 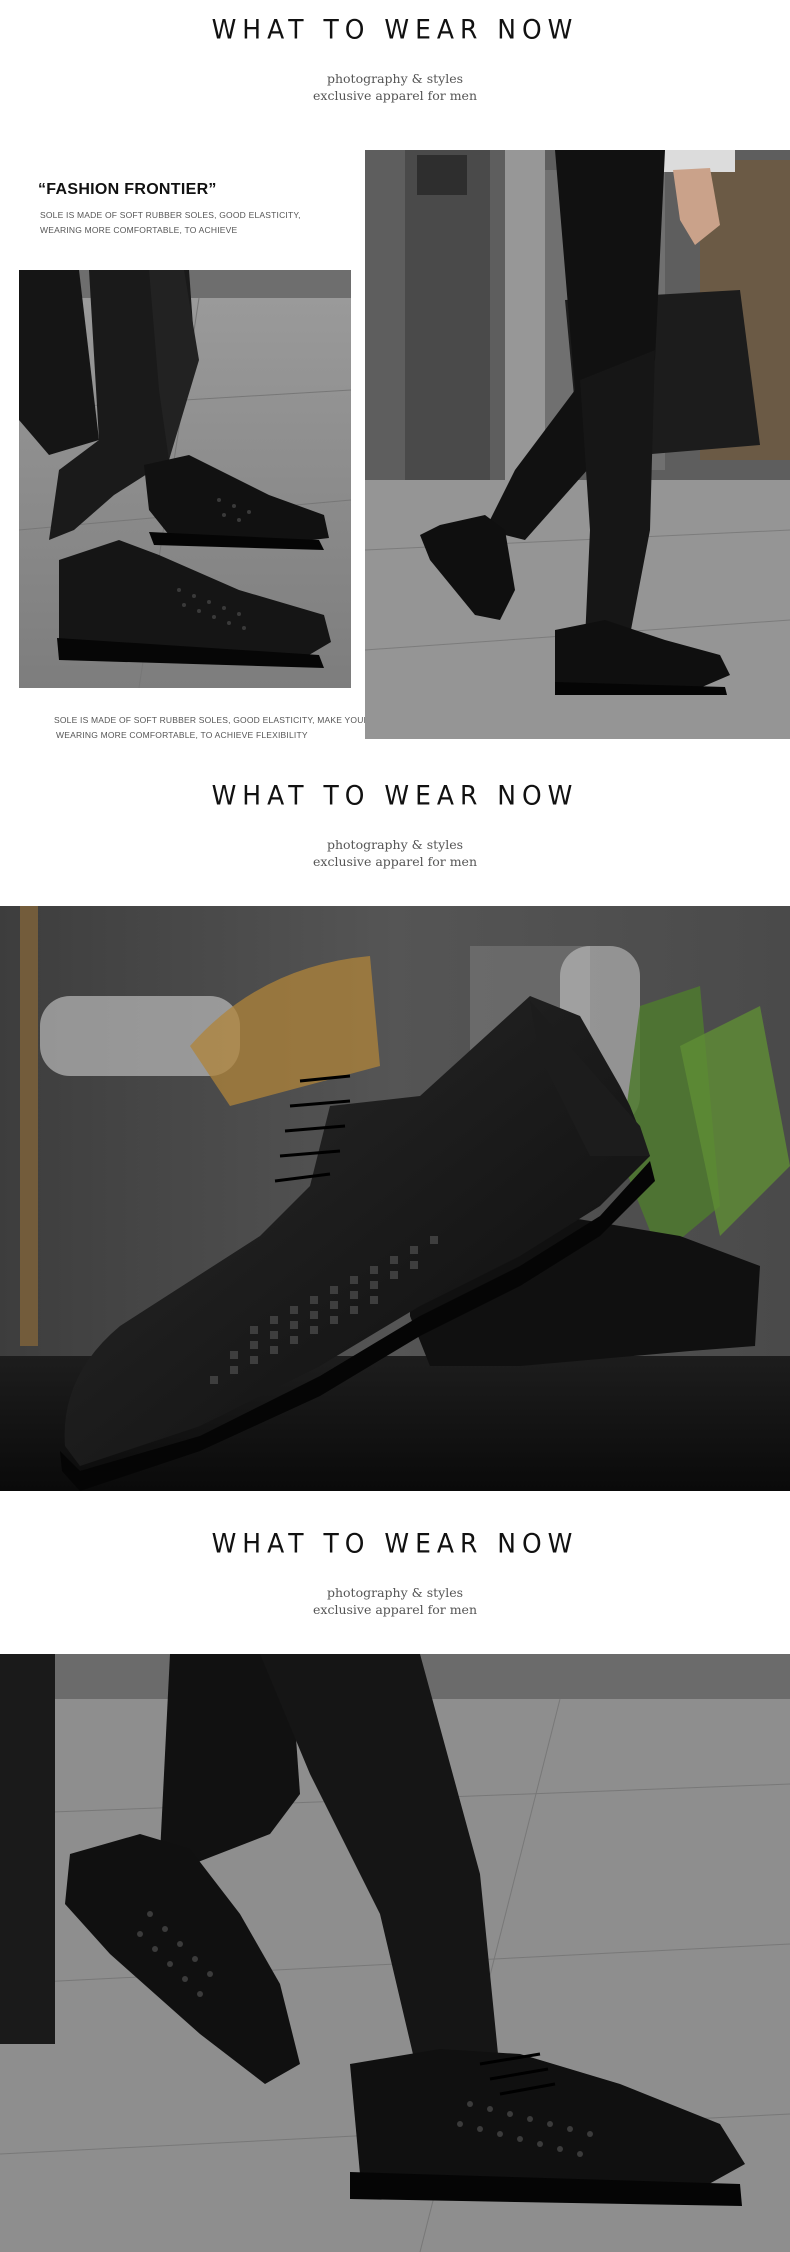 What do you see at coordinates (395, 78) in the screenshot?
I see `section-subtitle-1a: photography & styles` at bounding box center [395, 78].